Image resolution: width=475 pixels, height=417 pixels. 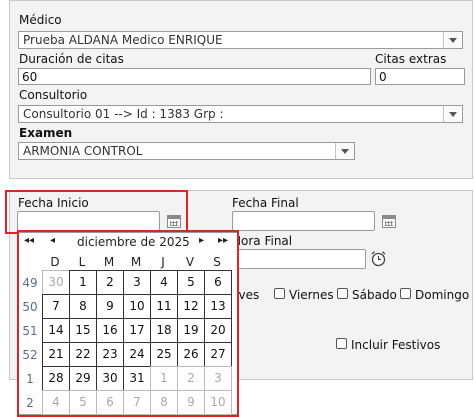 I want to click on hora-final-label: Hora Final, so click(x=262, y=241).